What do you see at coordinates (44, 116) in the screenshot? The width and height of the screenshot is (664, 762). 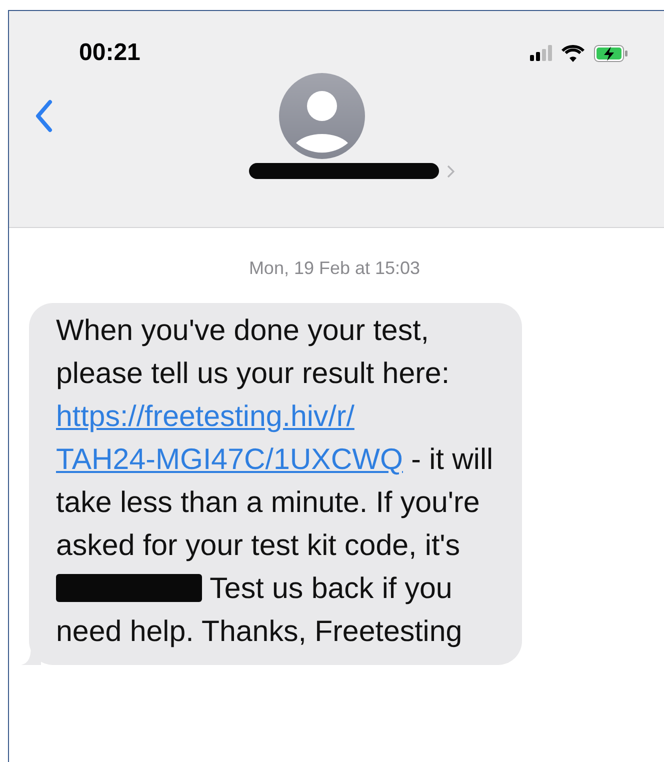 I see `back-button` at bounding box center [44, 116].